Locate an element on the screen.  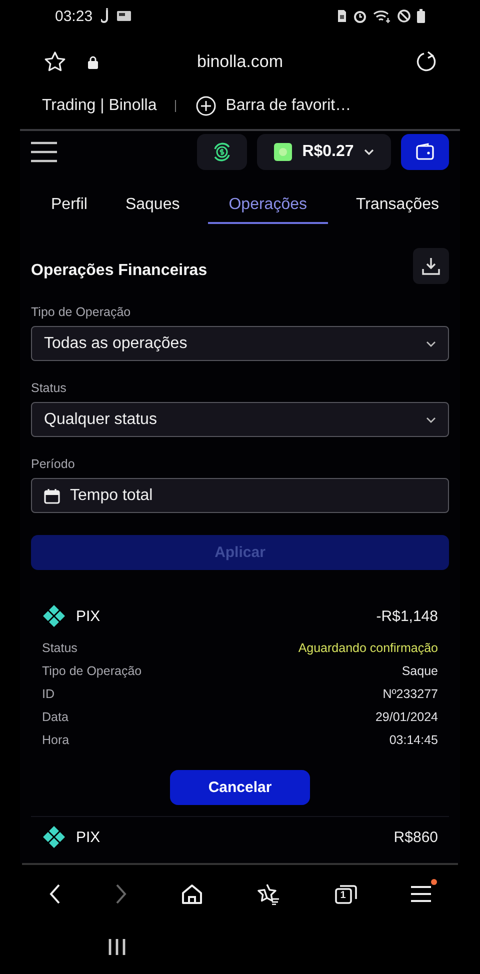
back-icon is located at coordinates (55, 894).